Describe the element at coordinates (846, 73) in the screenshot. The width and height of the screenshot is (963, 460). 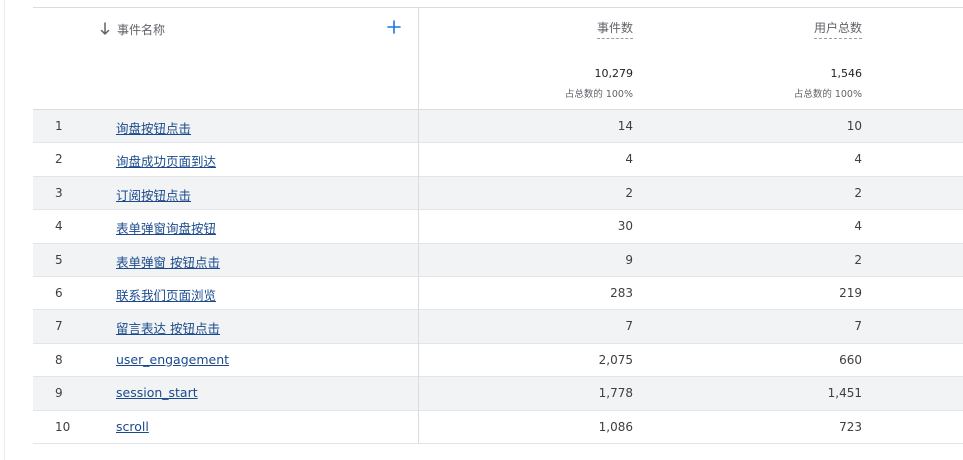
I see `metric-total-users: 1,546` at that location.